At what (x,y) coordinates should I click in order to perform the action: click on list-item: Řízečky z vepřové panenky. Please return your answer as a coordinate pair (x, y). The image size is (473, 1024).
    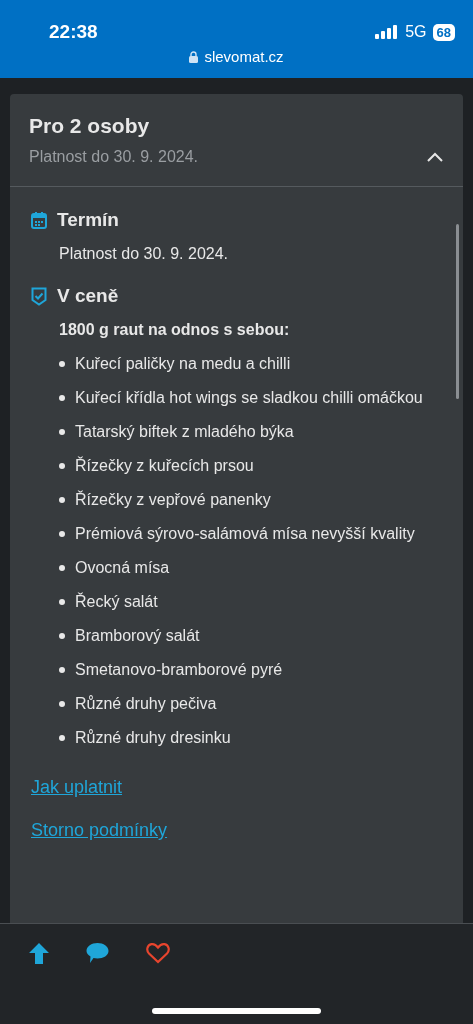
    Looking at the image, I should click on (173, 499).